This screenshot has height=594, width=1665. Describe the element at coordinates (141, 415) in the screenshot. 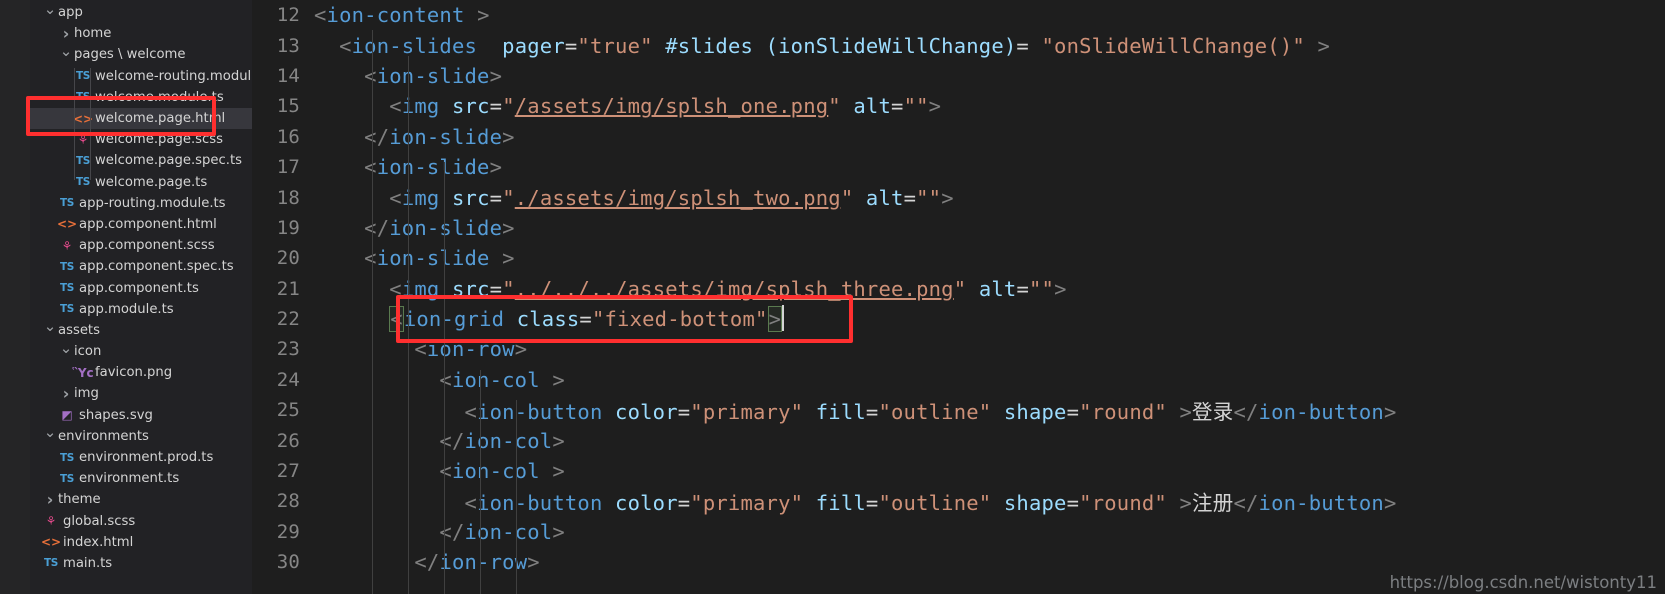

I see `tree-item-shapes-svg: ◩ shapes.svg` at that location.